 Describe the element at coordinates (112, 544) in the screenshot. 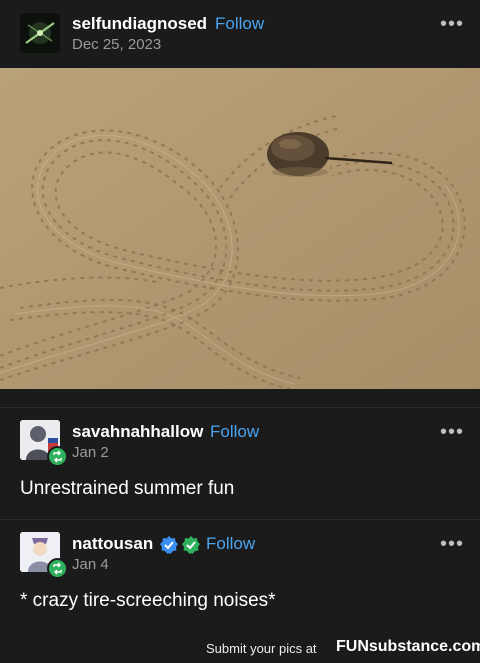

I see `reblog-username: nattousan` at that location.